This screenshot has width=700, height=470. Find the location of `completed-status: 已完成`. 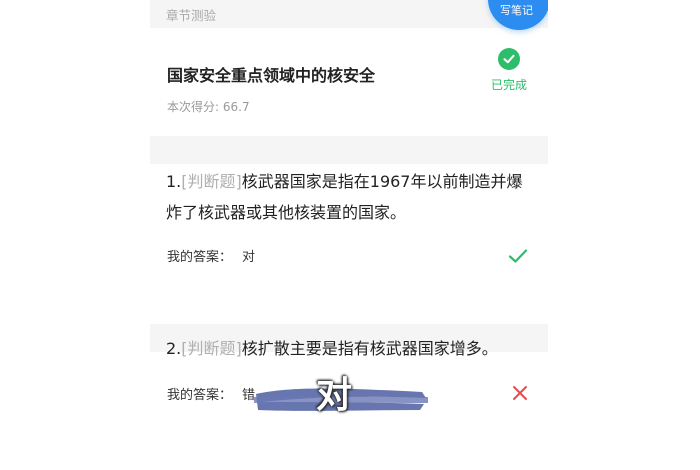

completed-status: 已完成 is located at coordinates (509, 70).